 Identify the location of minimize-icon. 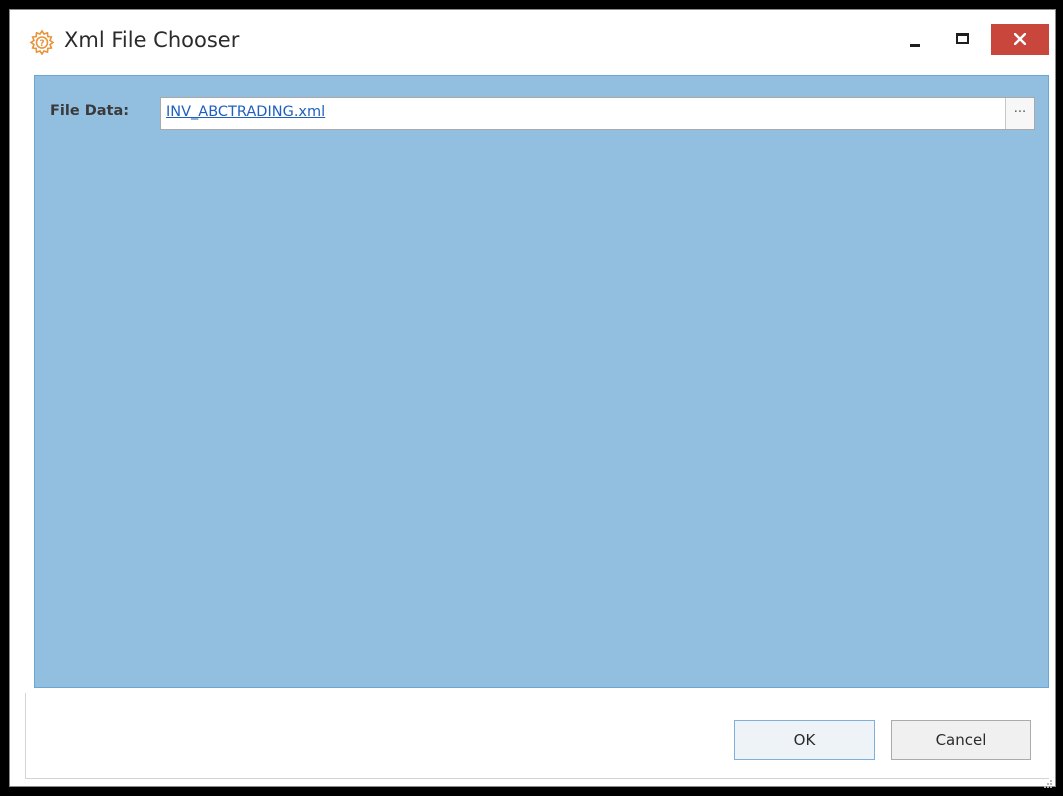
(915, 45).